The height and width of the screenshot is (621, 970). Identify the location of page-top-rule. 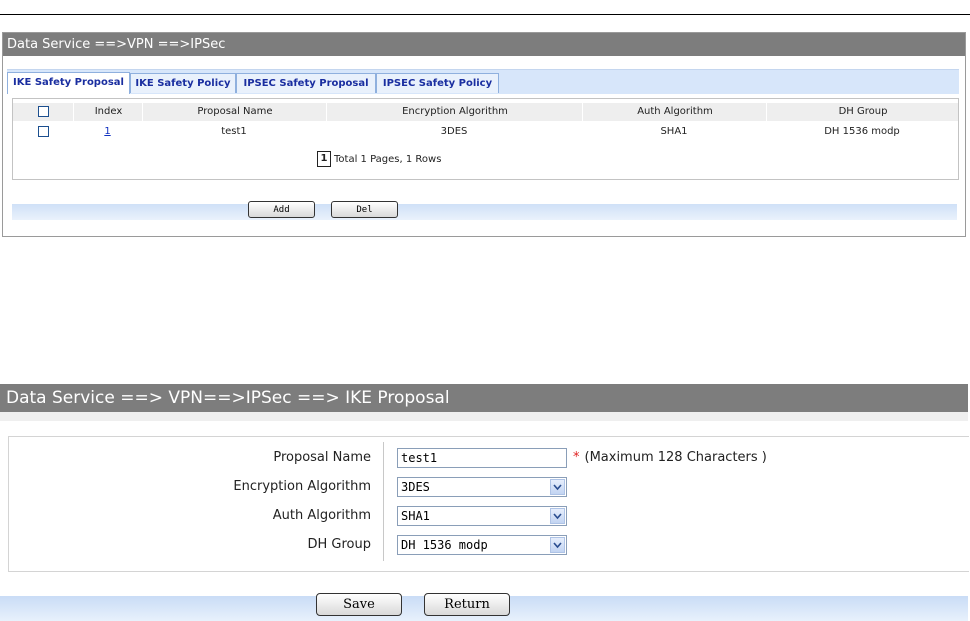
(485, 14).